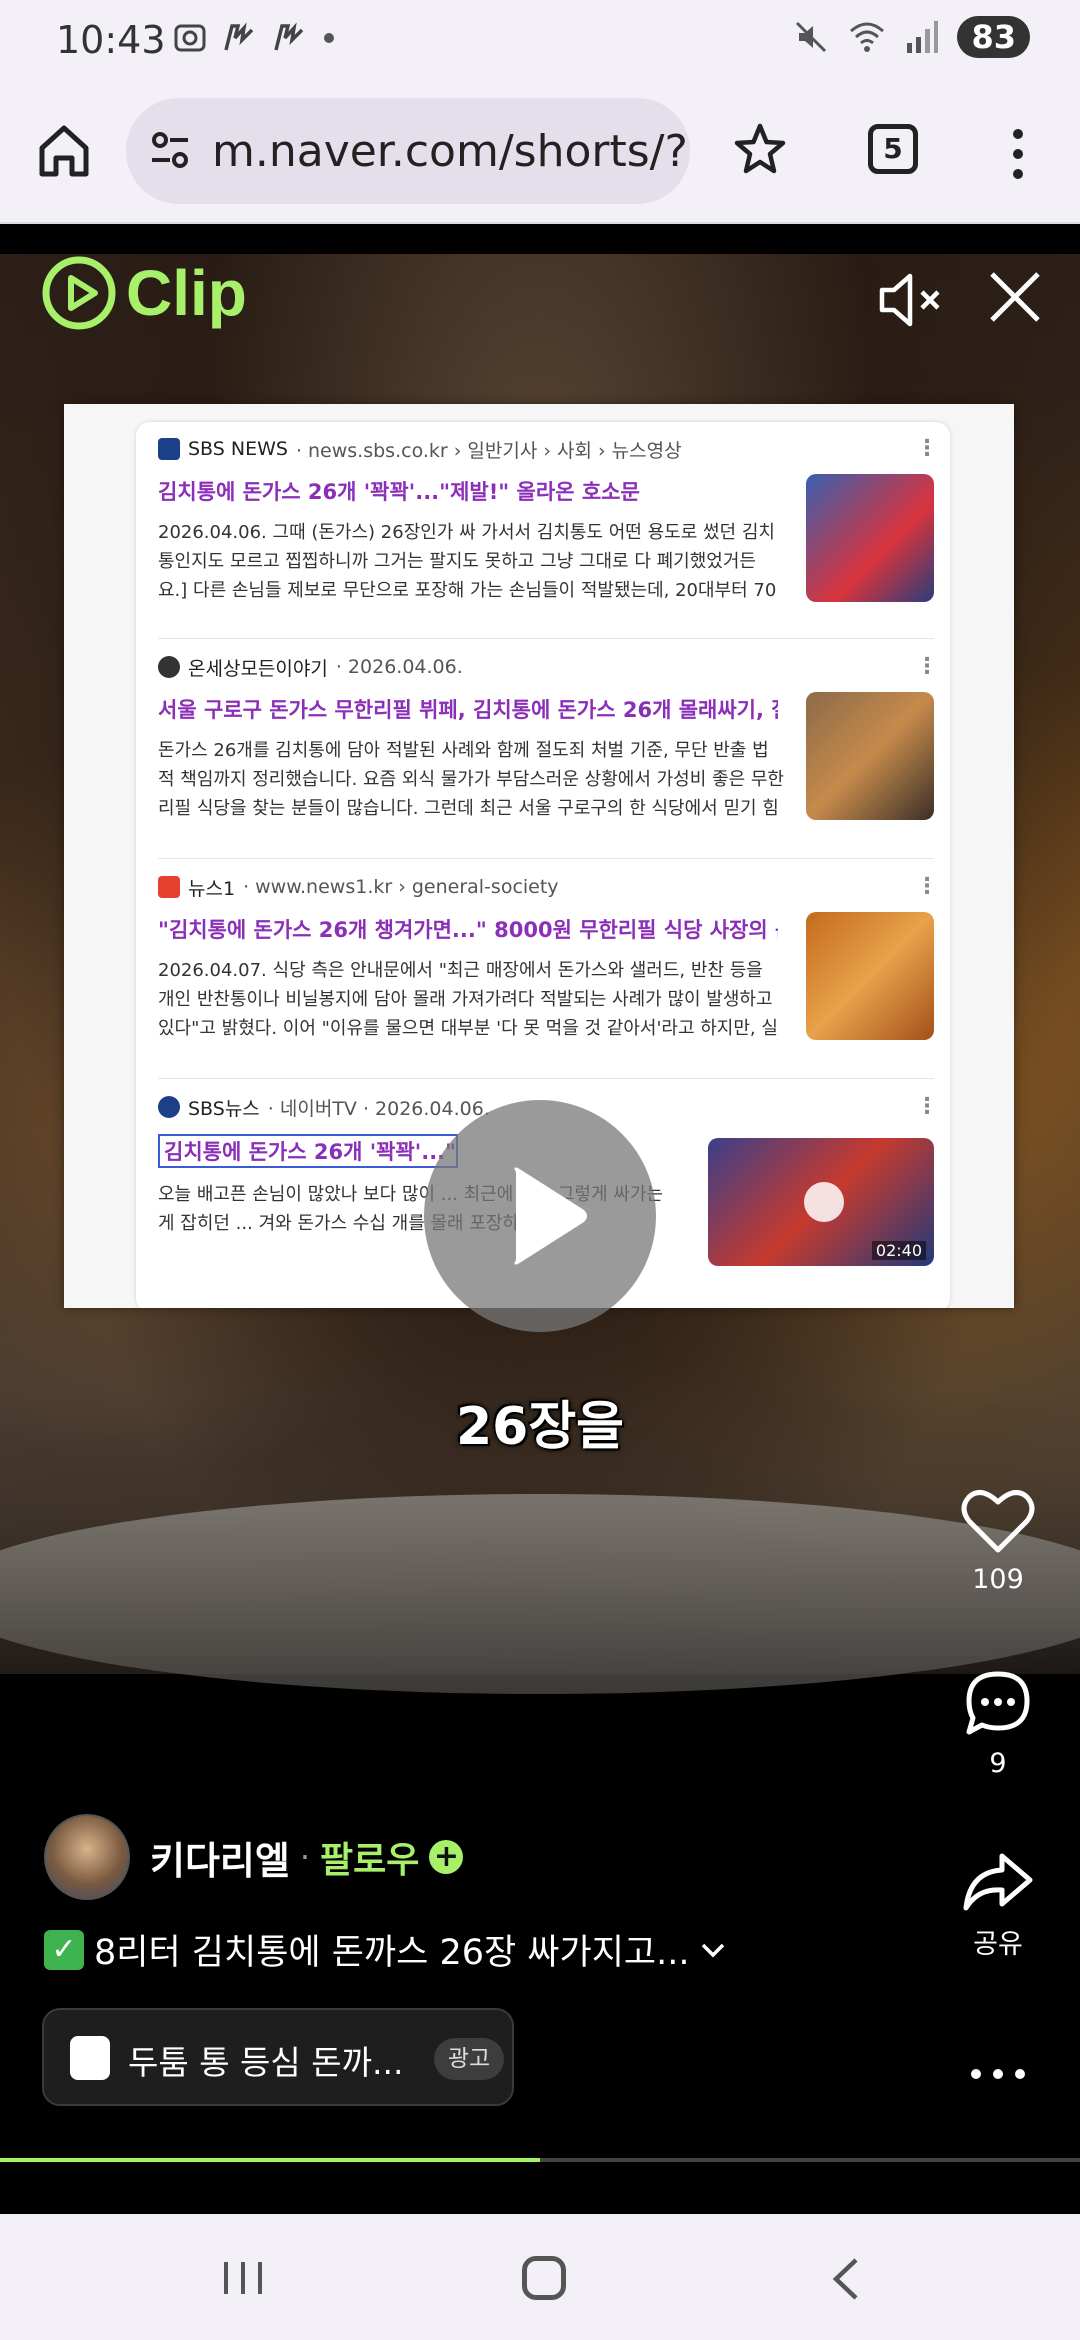  I want to click on status-right-icons: 83, so click(911, 37).